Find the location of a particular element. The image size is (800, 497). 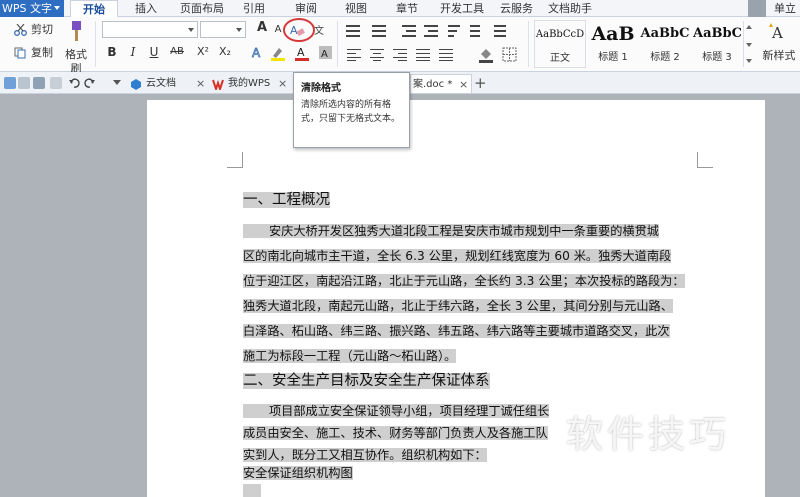

tab-references: 引用 is located at coordinates (254, 8).